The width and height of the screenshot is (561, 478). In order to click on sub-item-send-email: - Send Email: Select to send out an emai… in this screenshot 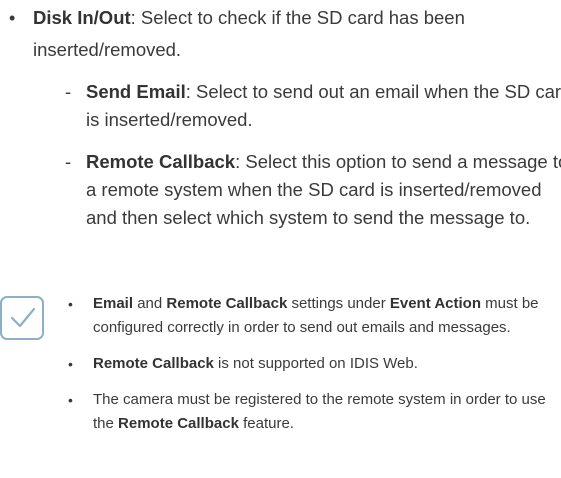, I will do `click(297, 106)`.